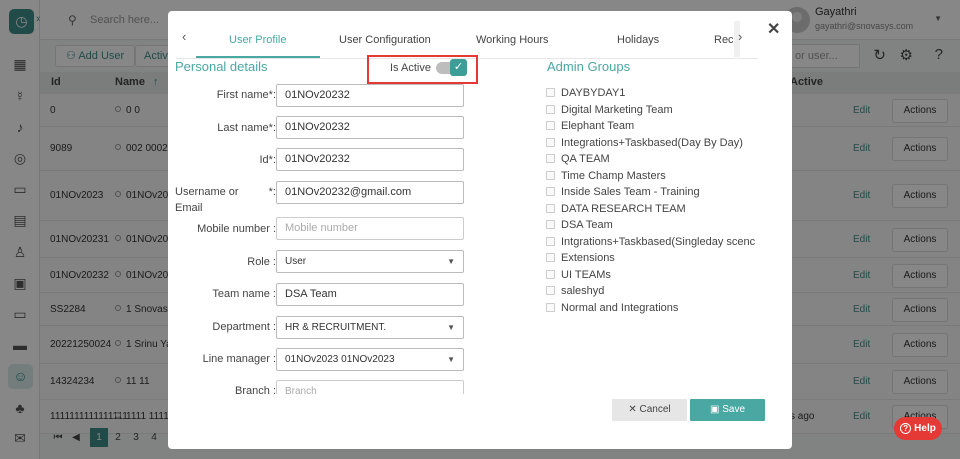  What do you see at coordinates (638, 40) in the screenshot?
I see `tab-holidays: Holidays` at bounding box center [638, 40].